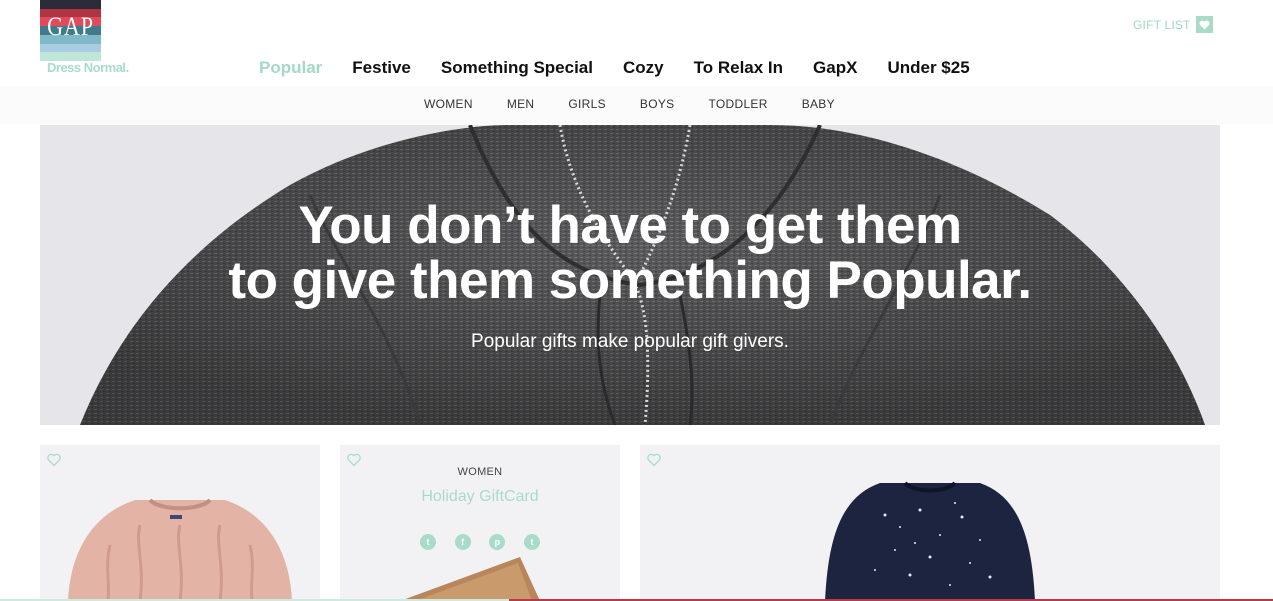 The height and width of the screenshot is (601, 1273). I want to click on subnav-item-toddler: TODDLER, so click(737, 104).